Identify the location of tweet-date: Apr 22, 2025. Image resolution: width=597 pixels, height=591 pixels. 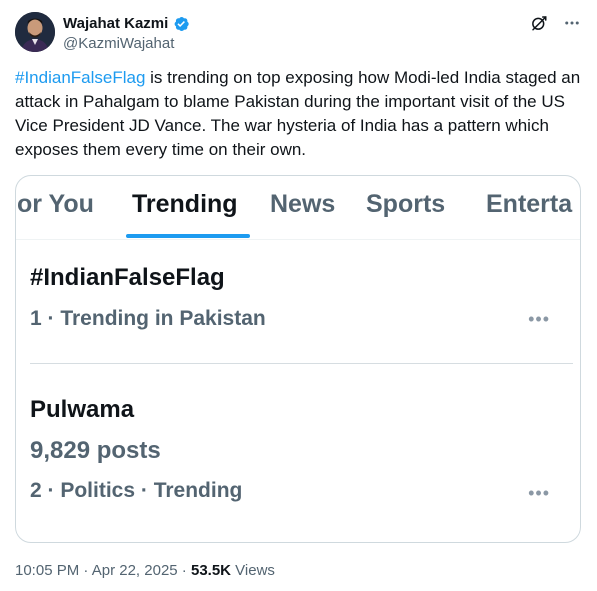
(135, 570).